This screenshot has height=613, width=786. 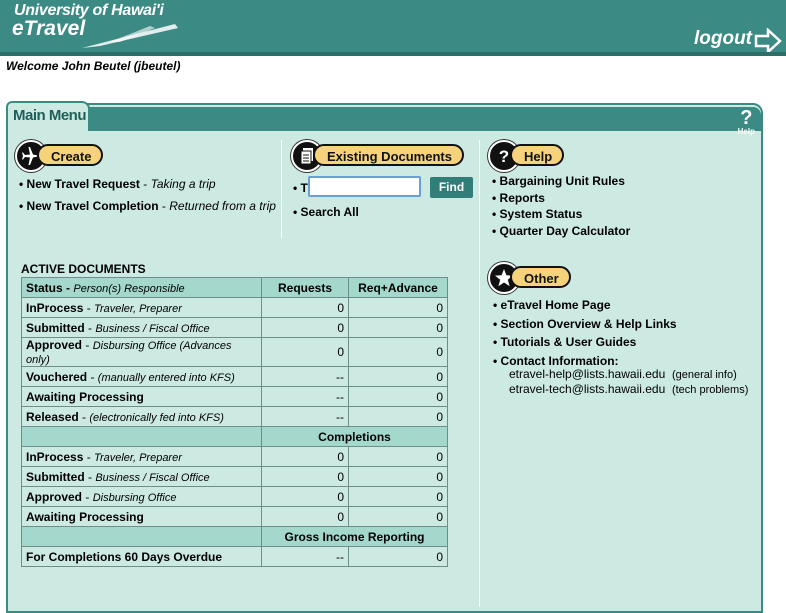 What do you see at coordinates (541, 214) in the screenshot?
I see `help-link-system-status-label: System Status` at bounding box center [541, 214].